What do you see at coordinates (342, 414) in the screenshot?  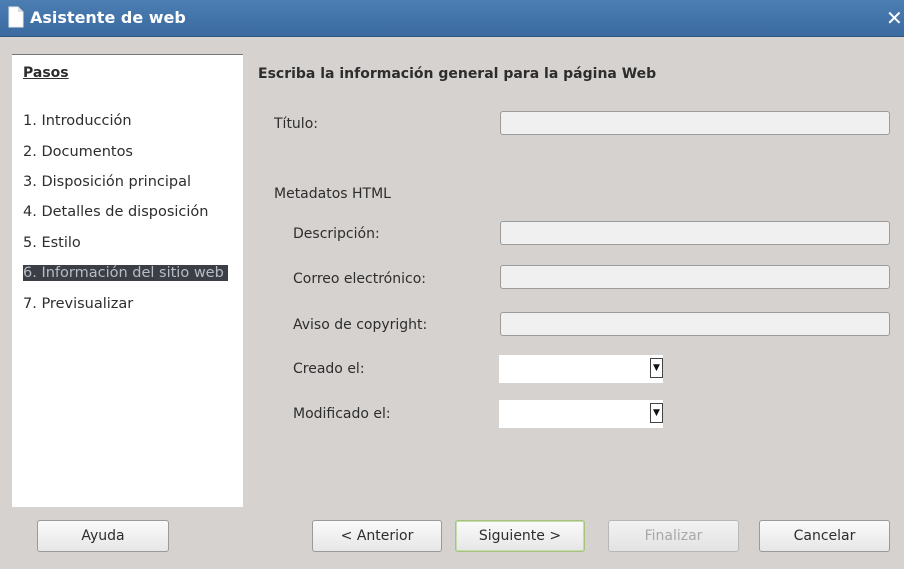 I see `modified-label: Modificado el:` at bounding box center [342, 414].